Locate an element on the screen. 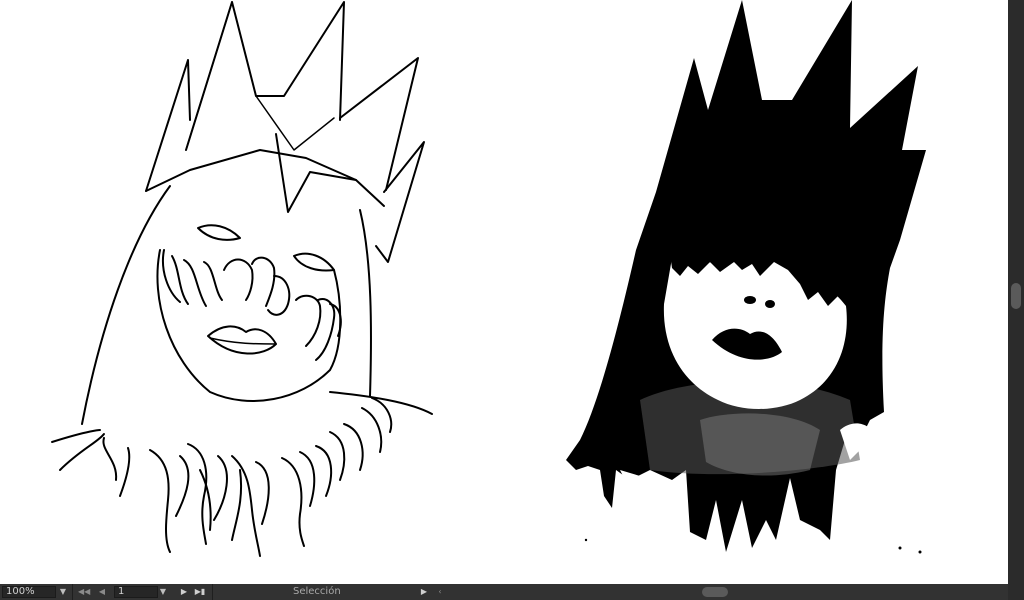 The image size is (1024, 600). scrollbar-corner is located at coordinates (1016, 592).